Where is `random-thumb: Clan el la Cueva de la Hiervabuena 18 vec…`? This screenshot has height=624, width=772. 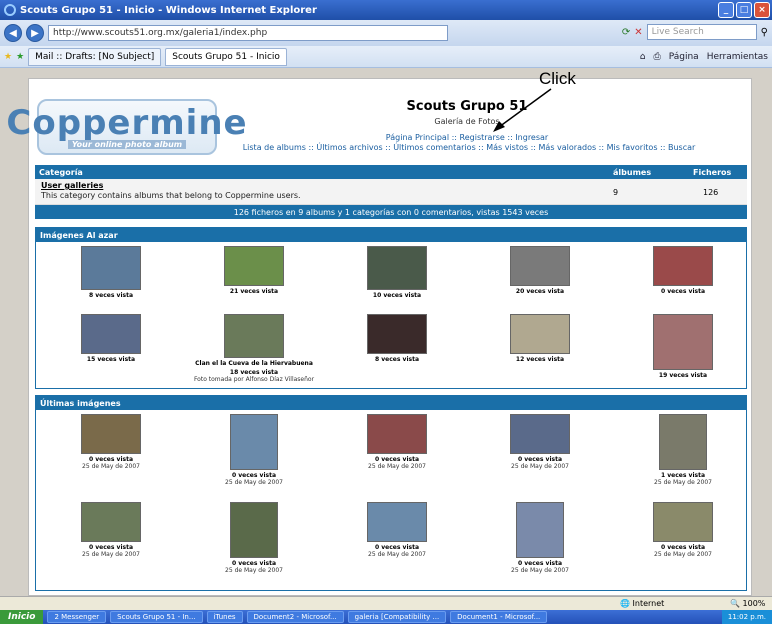
random-thumb: Clan el la Cueva de la Hiervabuena 18 vec… is located at coordinates (254, 348).